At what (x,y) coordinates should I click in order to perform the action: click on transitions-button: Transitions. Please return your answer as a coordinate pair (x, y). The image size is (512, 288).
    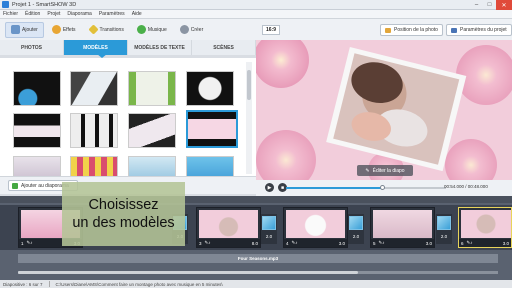
    Looking at the image, I should click on (106, 30).